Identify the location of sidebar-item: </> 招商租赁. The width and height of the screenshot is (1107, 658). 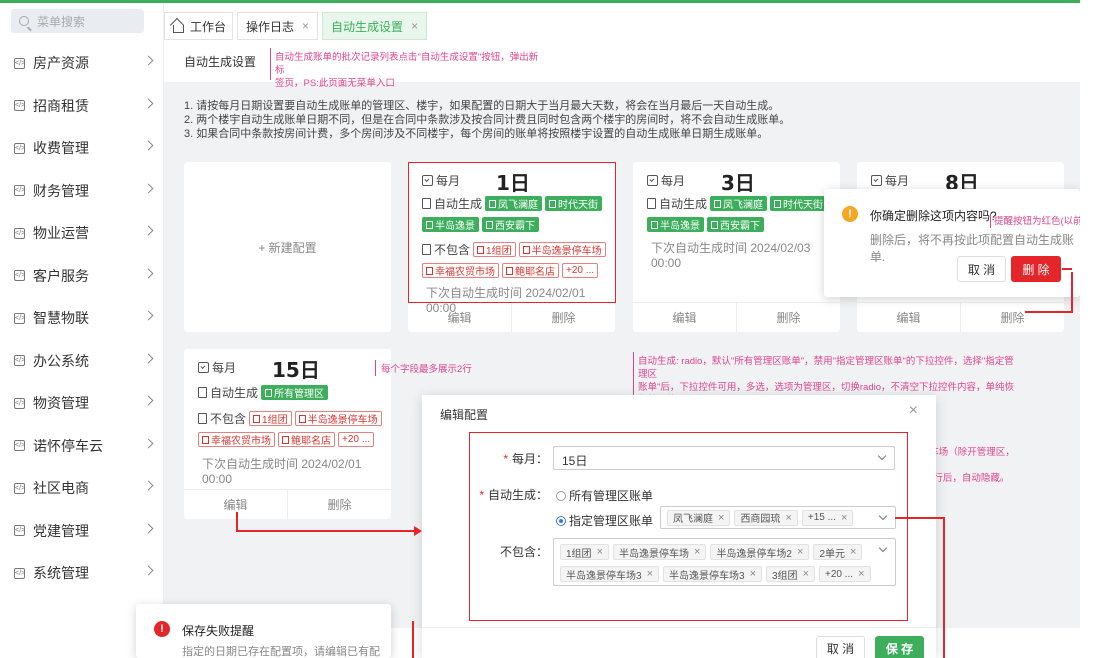
(82, 106).